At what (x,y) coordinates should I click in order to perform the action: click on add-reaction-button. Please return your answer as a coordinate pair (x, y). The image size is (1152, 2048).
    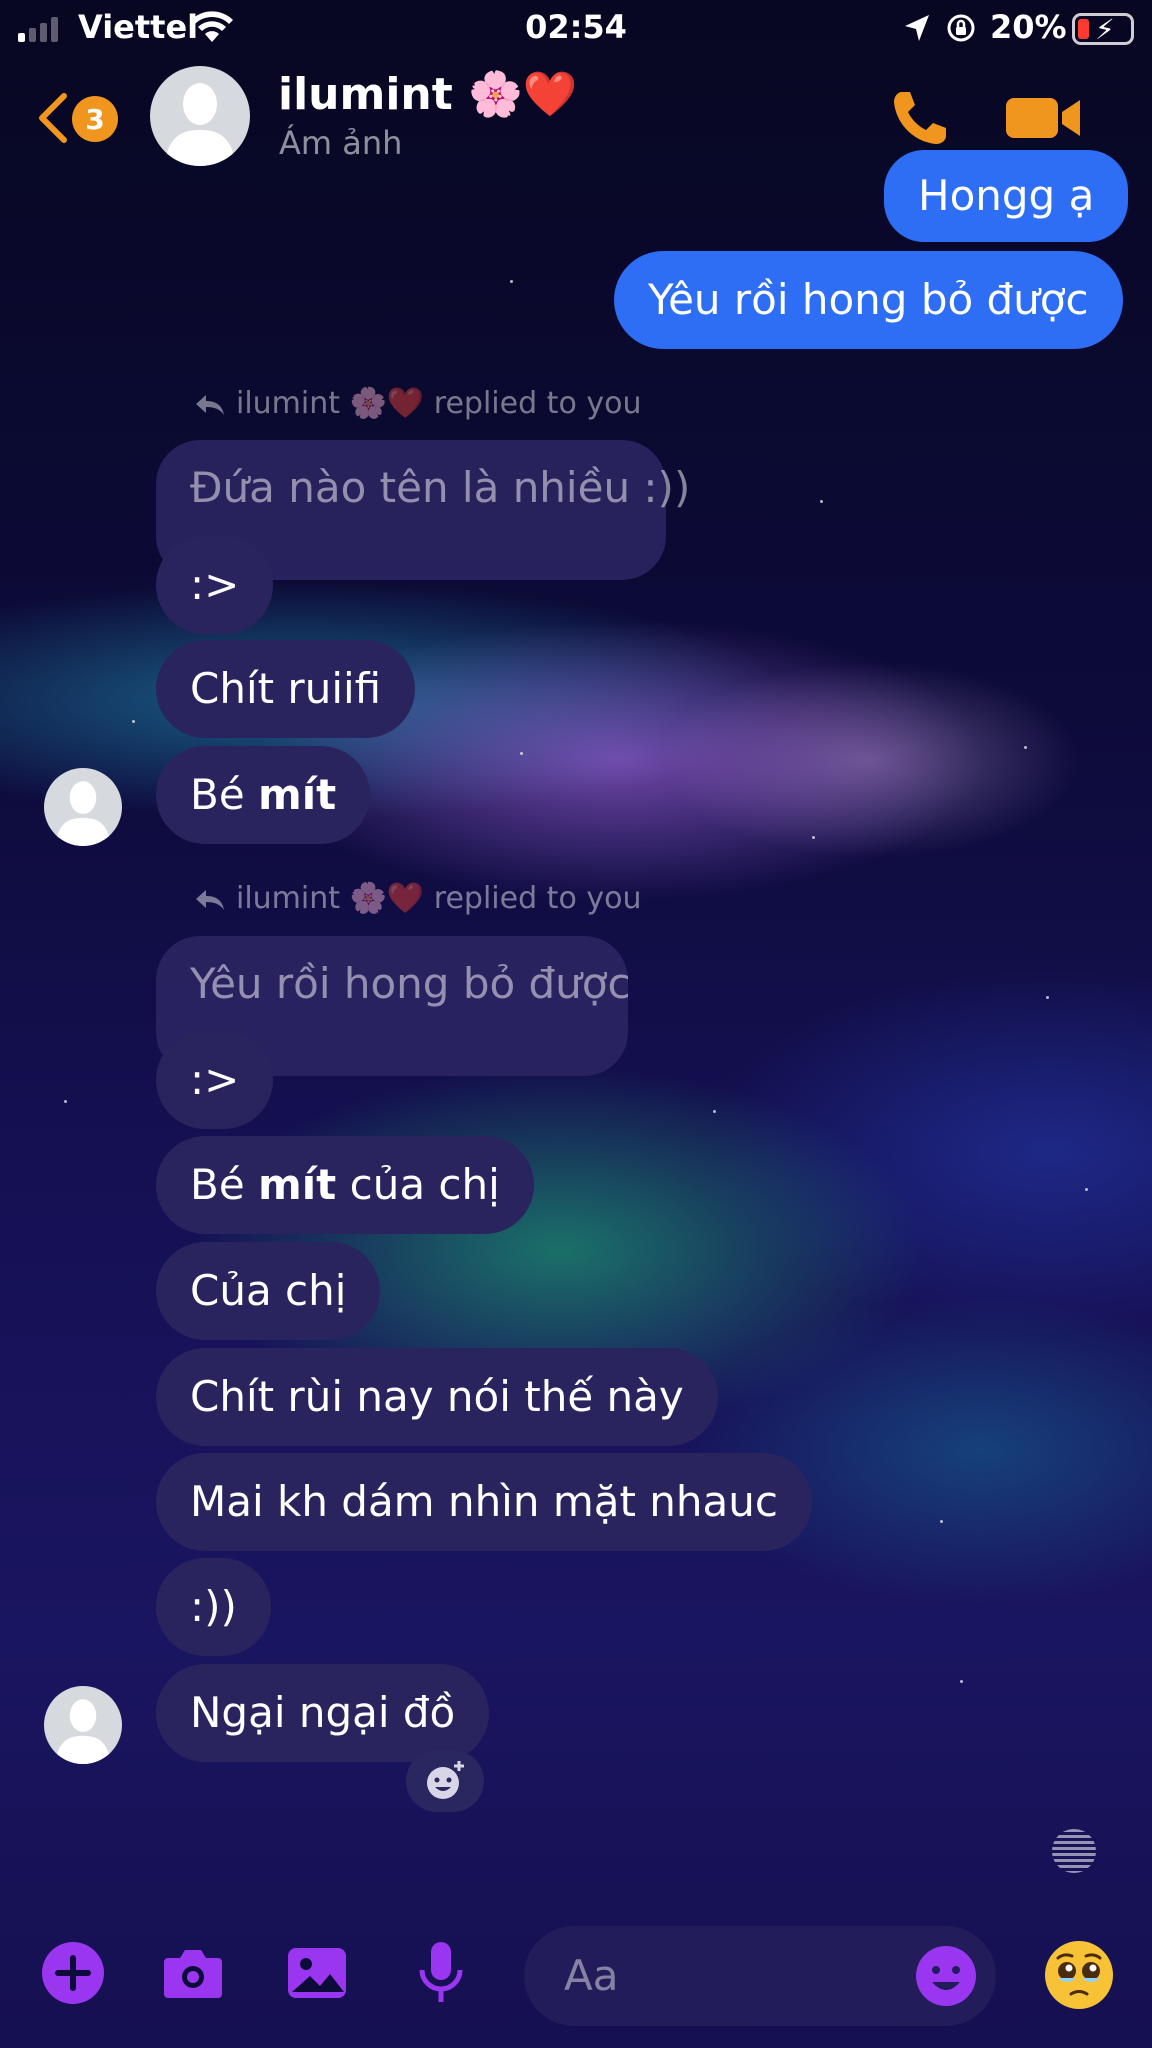
    Looking at the image, I should click on (445, 1781).